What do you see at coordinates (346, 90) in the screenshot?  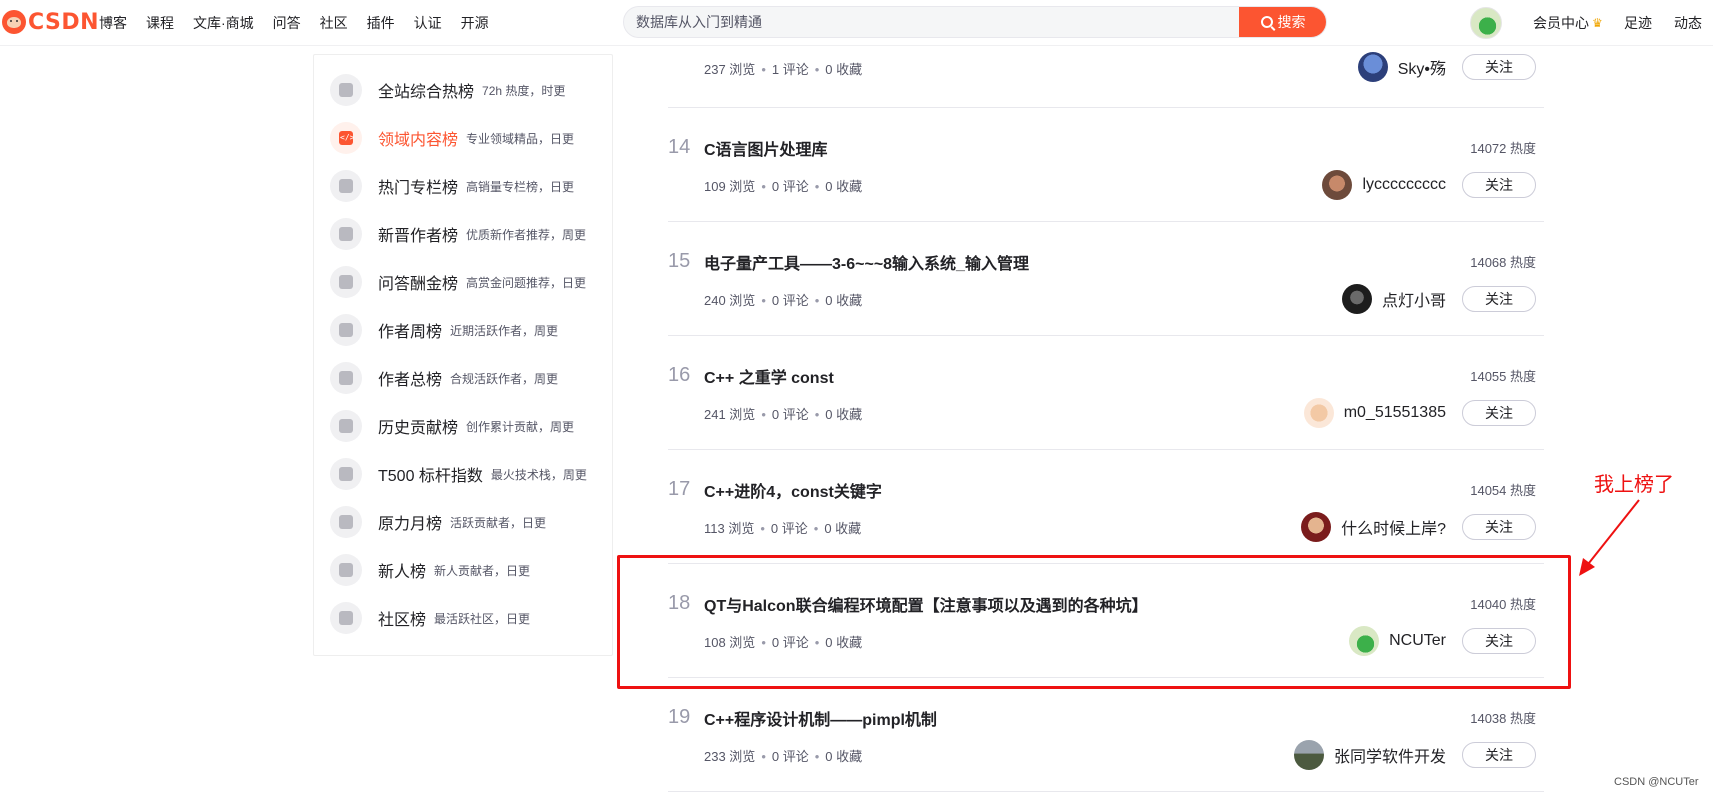 I see `rocket-icon` at bounding box center [346, 90].